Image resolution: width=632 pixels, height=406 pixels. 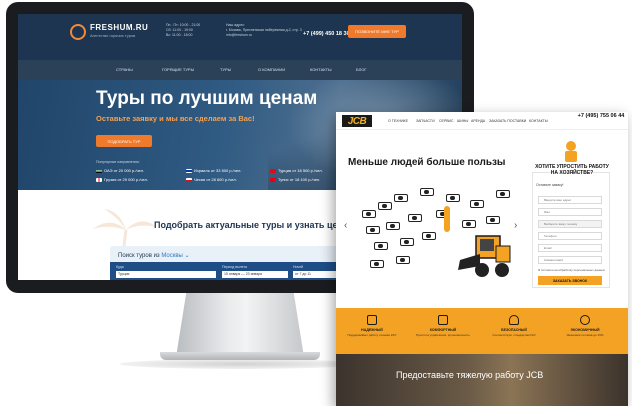 What do you see at coordinates (240, 325) in the screenshot?
I see `imac-stand` at bounding box center [240, 325].